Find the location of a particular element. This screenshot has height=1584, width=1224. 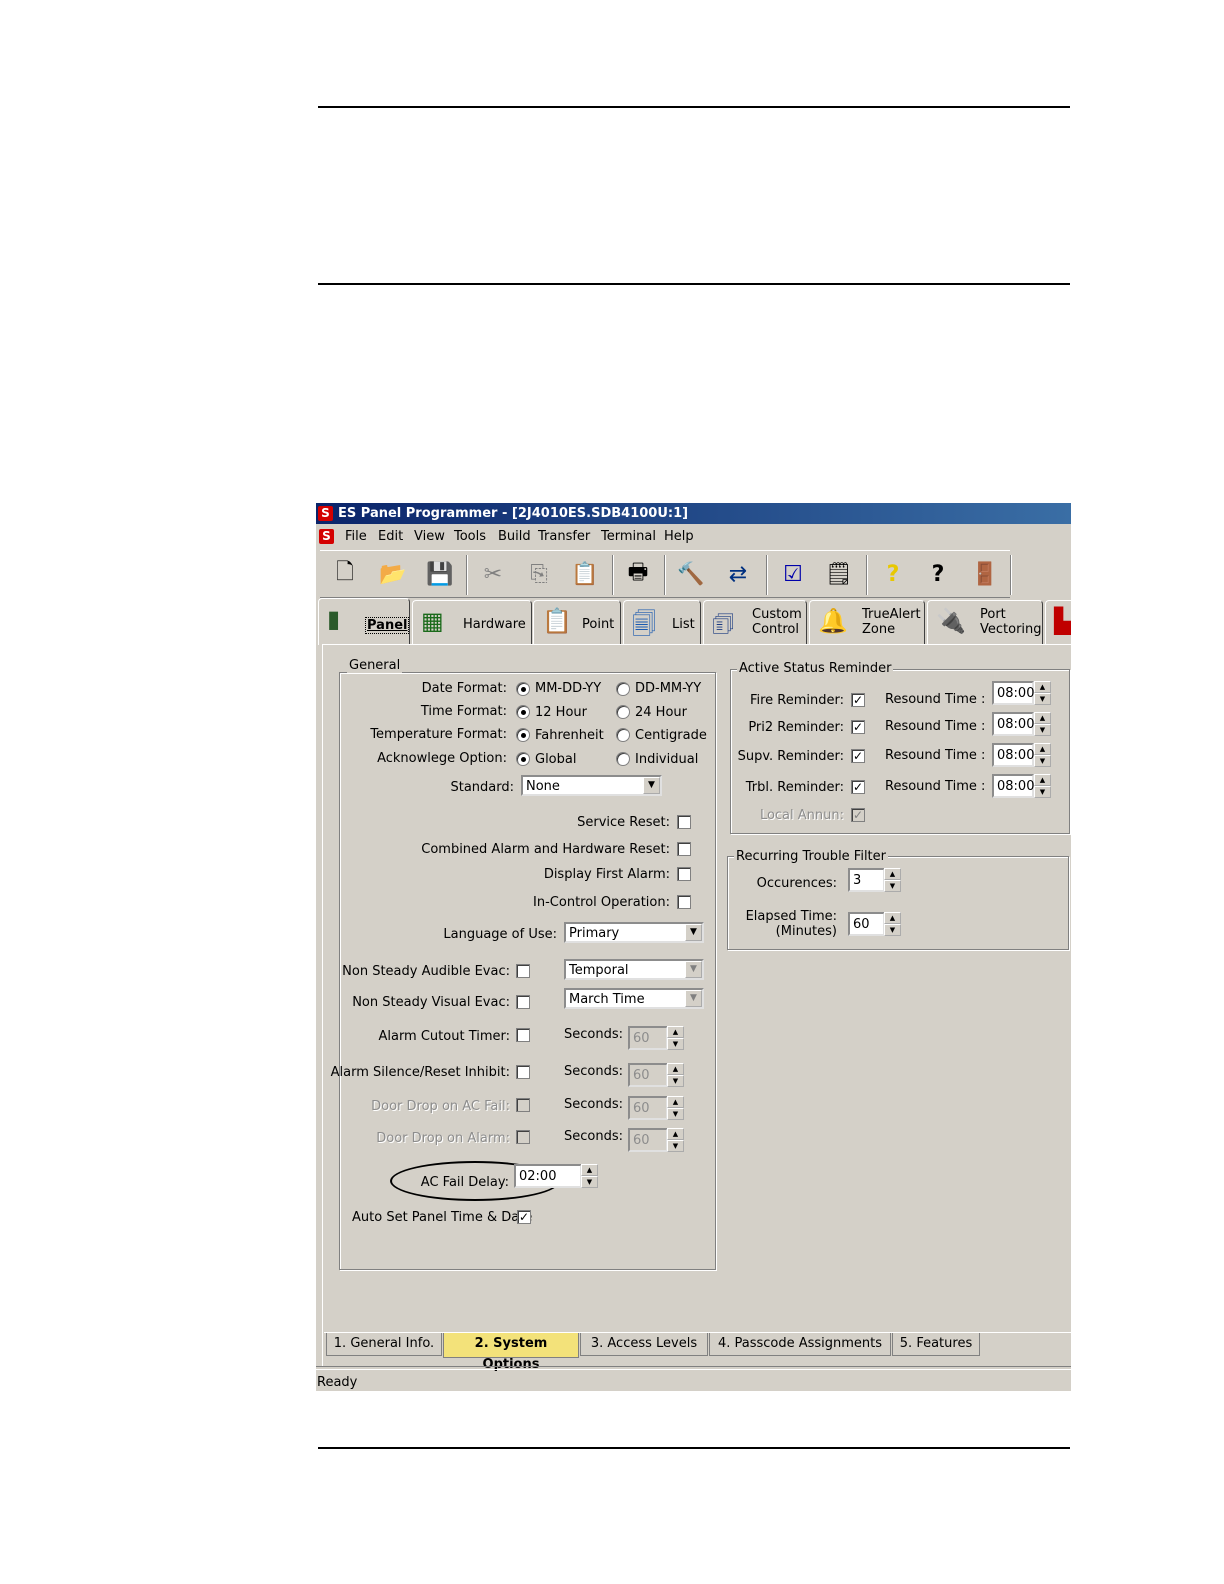

trbl-resound-spinner: ▲ ▼ is located at coordinates (1042, 786).